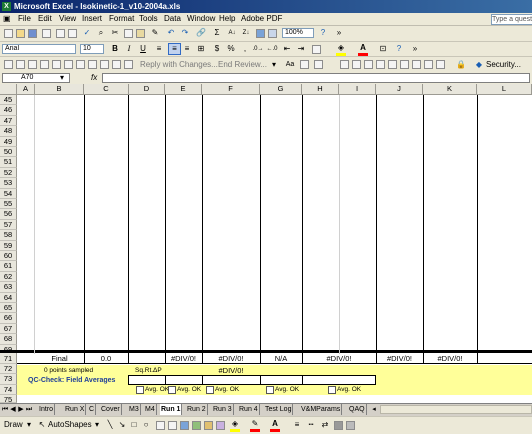 The width and height of the screenshot is (532, 434). Describe the element at coordinates (281, 89) in the screenshot. I see `col-header-g: G` at that location.